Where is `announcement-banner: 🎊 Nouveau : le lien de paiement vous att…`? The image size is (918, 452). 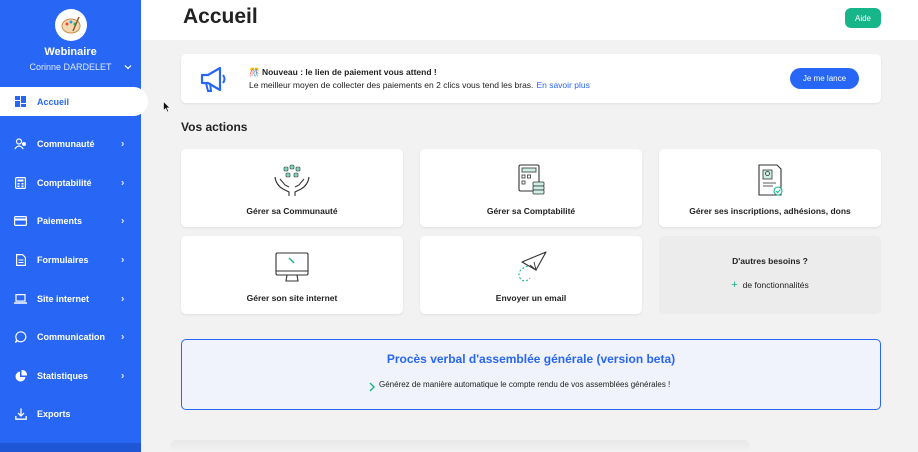 announcement-banner: 🎊 Nouveau : le lien de paiement vous att… is located at coordinates (531, 78).